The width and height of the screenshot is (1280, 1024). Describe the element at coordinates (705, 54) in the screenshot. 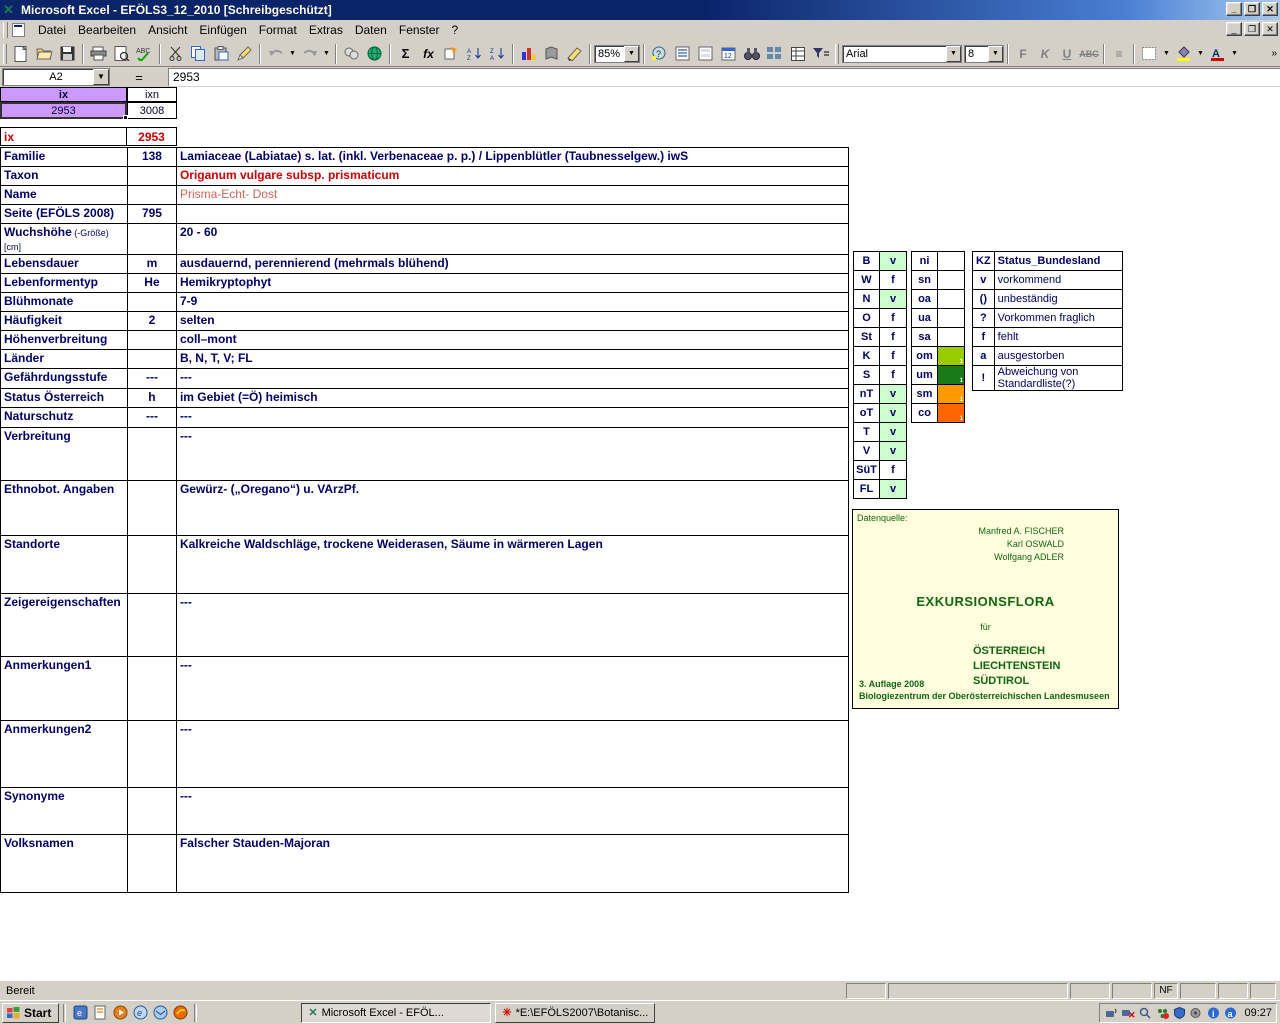

I see `form-icon` at that location.